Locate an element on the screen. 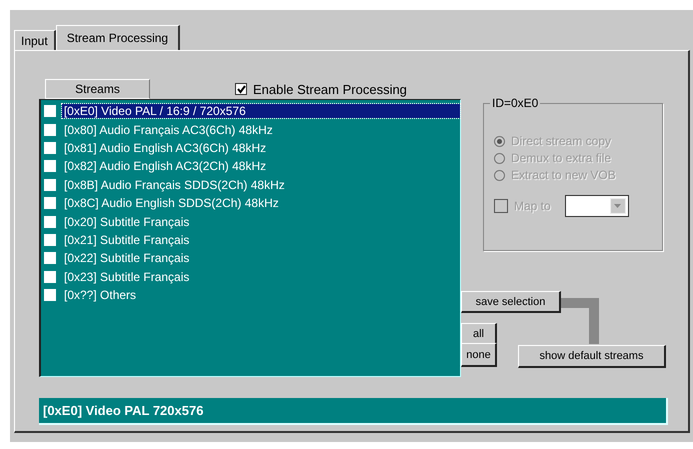  list-item: [0x81] Audio English AC3(6Ch) 48kHz is located at coordinates (165, 147).